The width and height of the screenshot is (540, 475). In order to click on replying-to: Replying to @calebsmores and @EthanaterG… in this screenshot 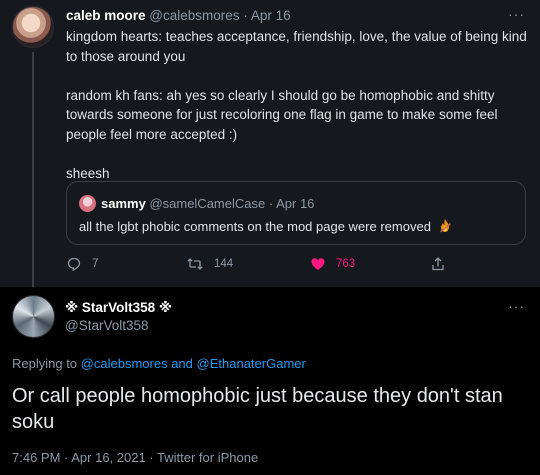, I will do `click(159, 363)`.